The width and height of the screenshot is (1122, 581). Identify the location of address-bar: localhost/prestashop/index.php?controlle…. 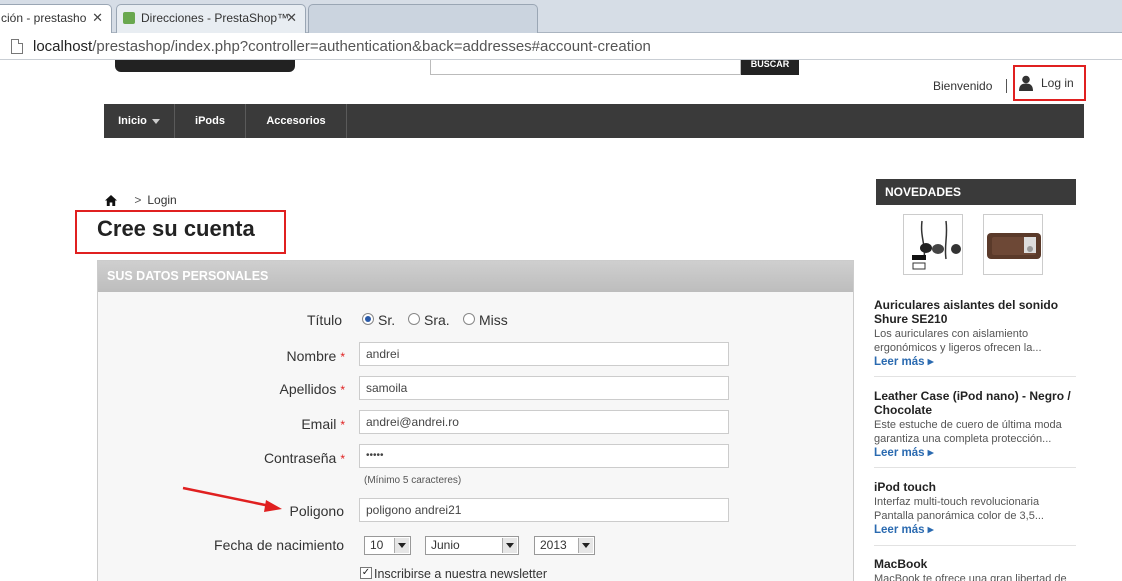
(561, 46).